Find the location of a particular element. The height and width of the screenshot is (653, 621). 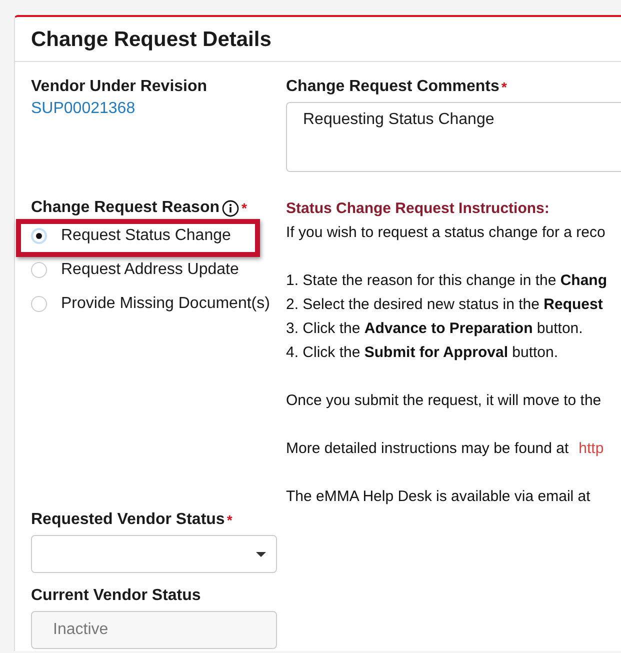

panel-title: Change Request Details is located at coordinates (151, 40).